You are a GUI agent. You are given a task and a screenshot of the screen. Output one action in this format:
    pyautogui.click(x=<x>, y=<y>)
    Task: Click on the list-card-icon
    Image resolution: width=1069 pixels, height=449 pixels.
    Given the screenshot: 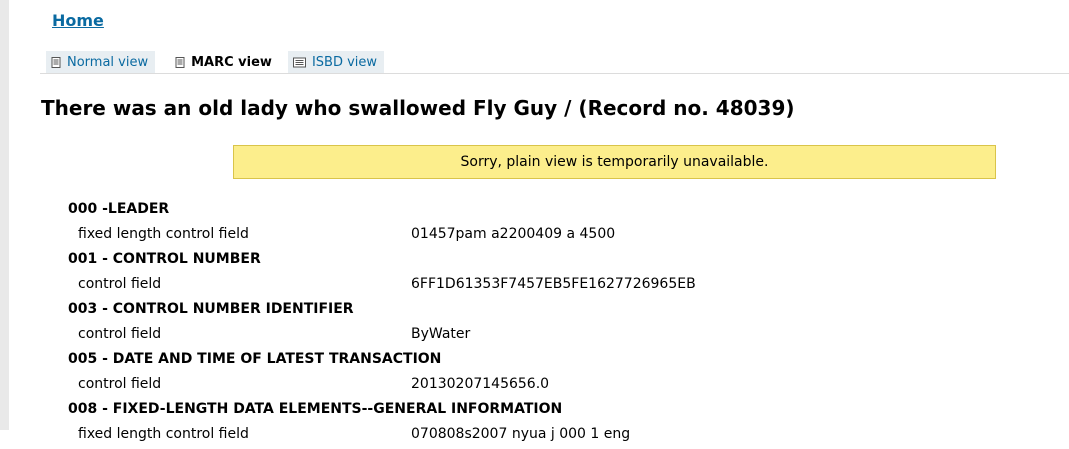 What is the action you would take?
    pyautogui.click(x=299, y=62)
    